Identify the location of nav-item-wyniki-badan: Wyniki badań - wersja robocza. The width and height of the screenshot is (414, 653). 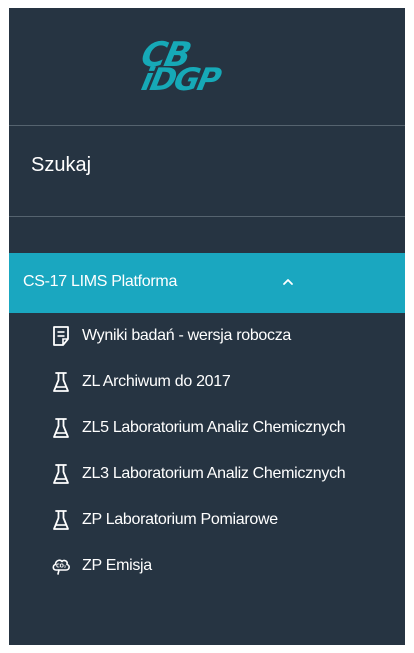
(207, 336).